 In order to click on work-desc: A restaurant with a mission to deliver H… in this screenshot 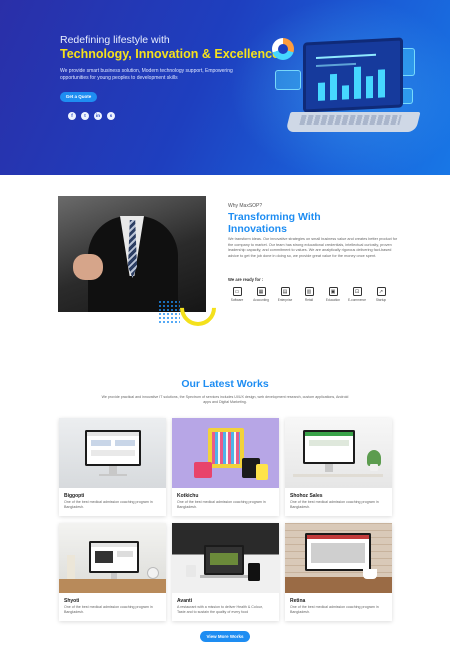, I will do `click(220, 609)`.